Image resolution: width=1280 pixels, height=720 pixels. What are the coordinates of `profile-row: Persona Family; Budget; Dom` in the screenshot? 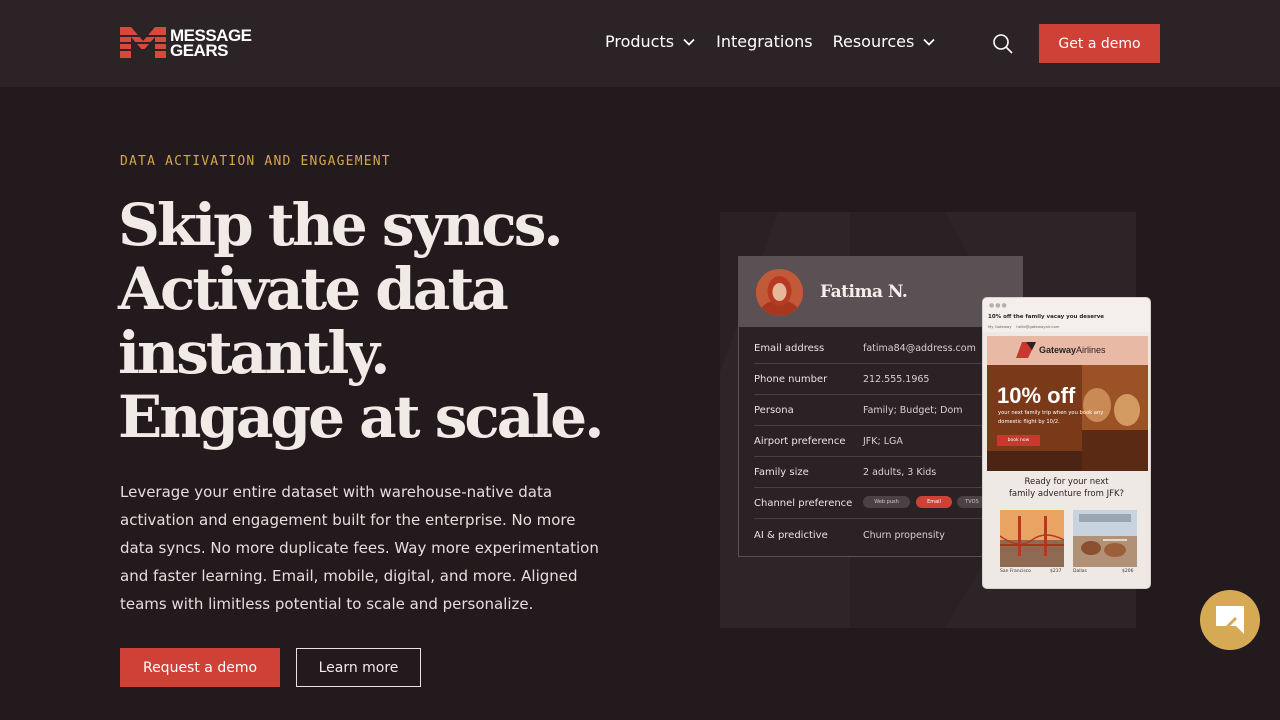 It's located at (881, 410).